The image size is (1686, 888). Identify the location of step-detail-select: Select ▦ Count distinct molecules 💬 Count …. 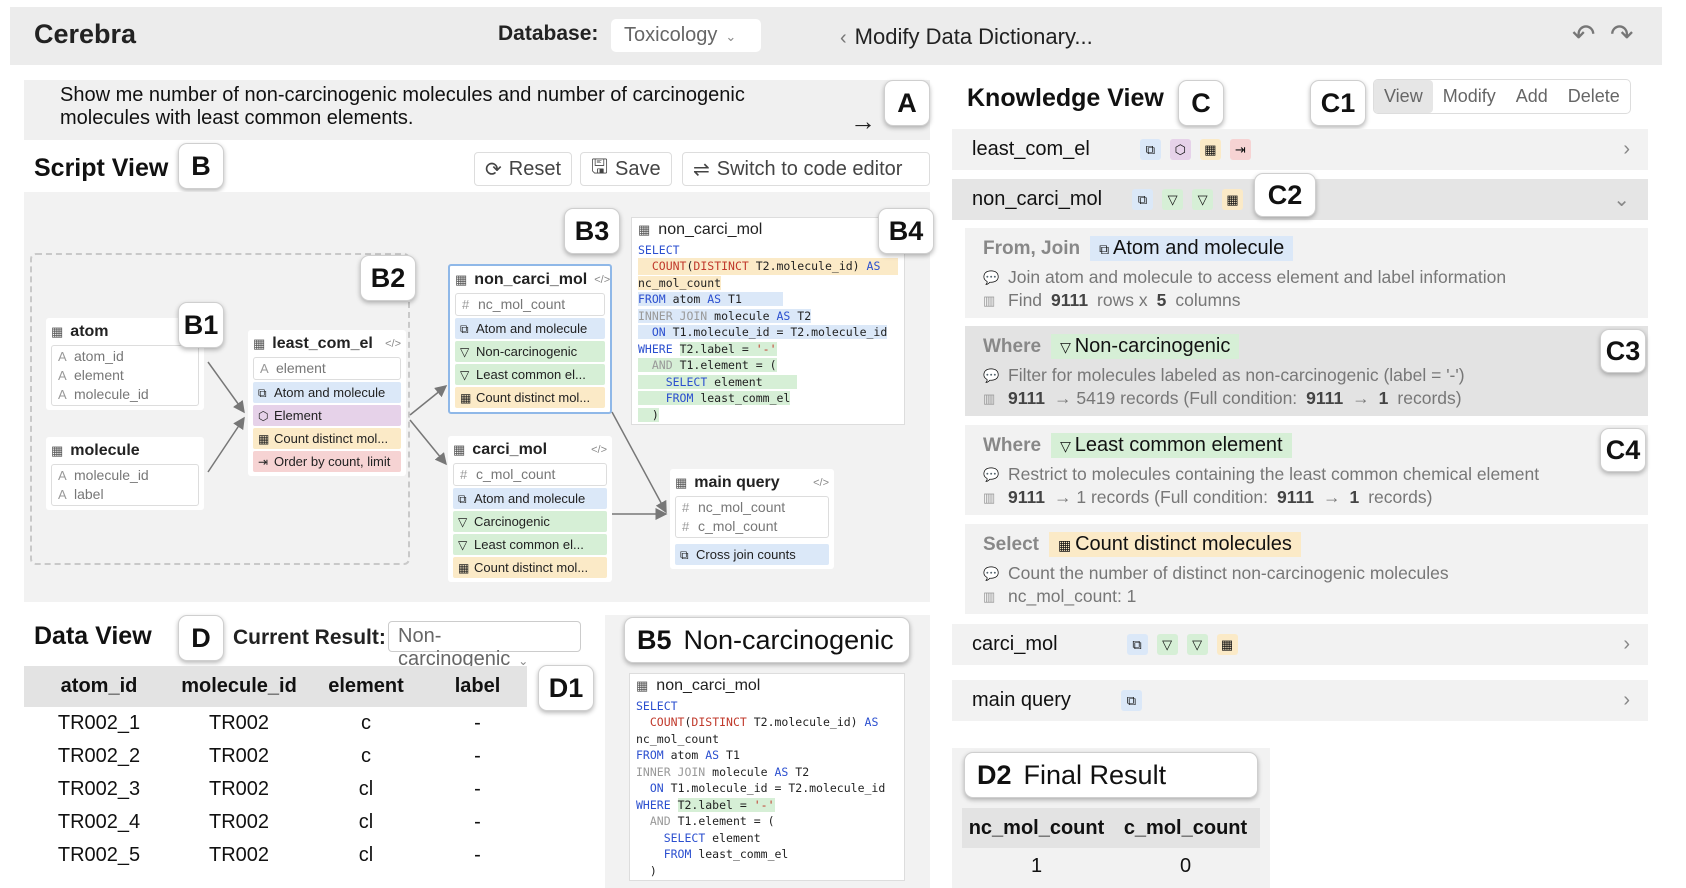
(1305, 569).